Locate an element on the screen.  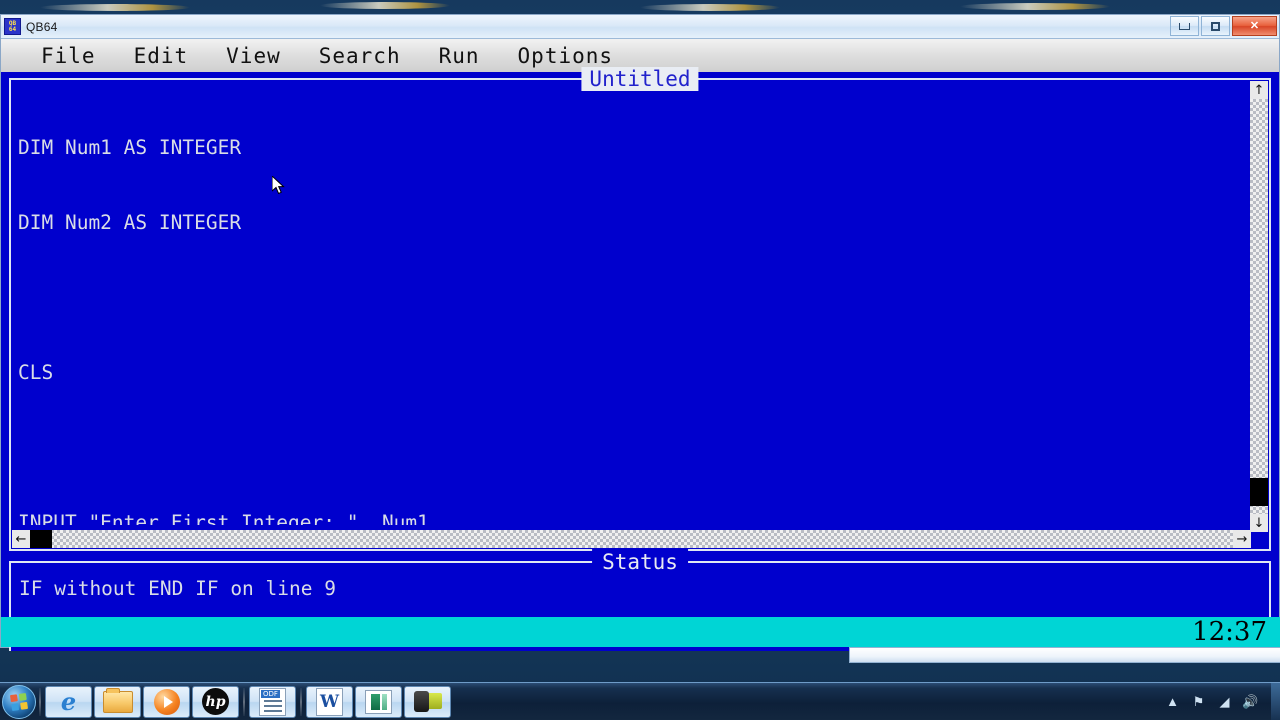
odf-label: ODF is located at coordinates (270, 693).